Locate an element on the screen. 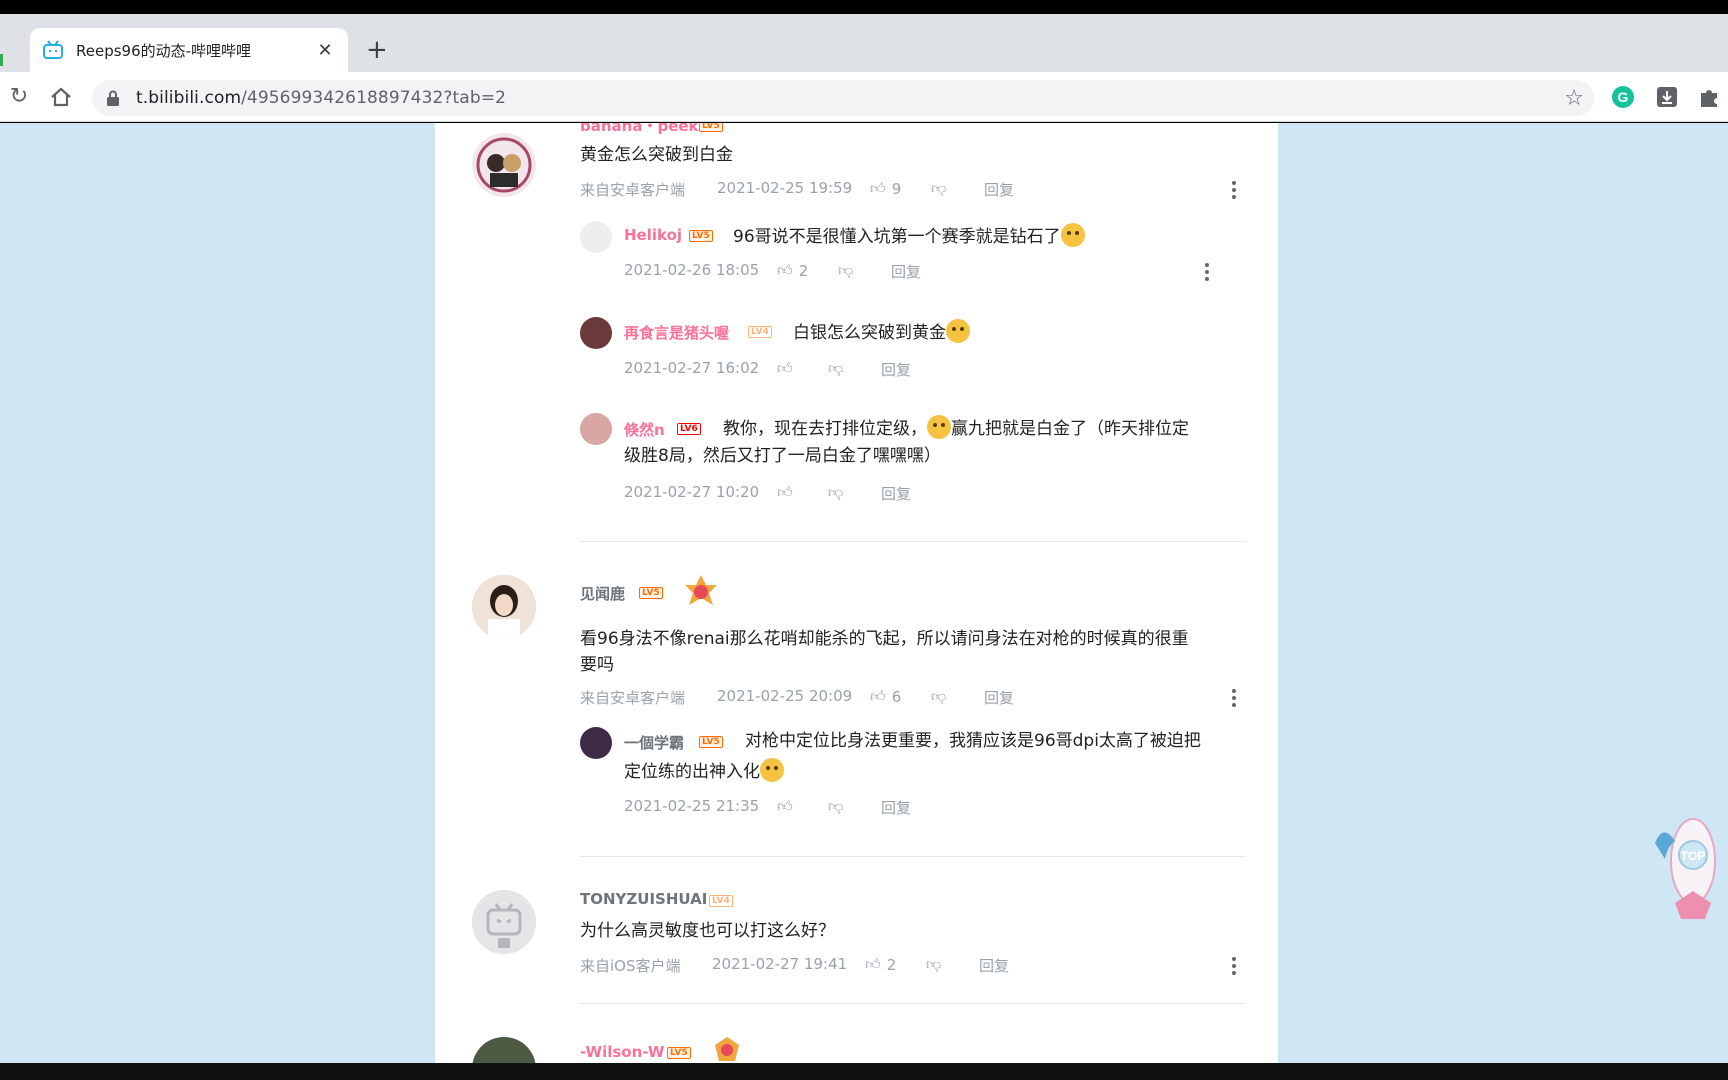 This screenshot has width=1728, height=1080. reply-time: 2021-02-27 16:02 is located at coordinates (692, 368).